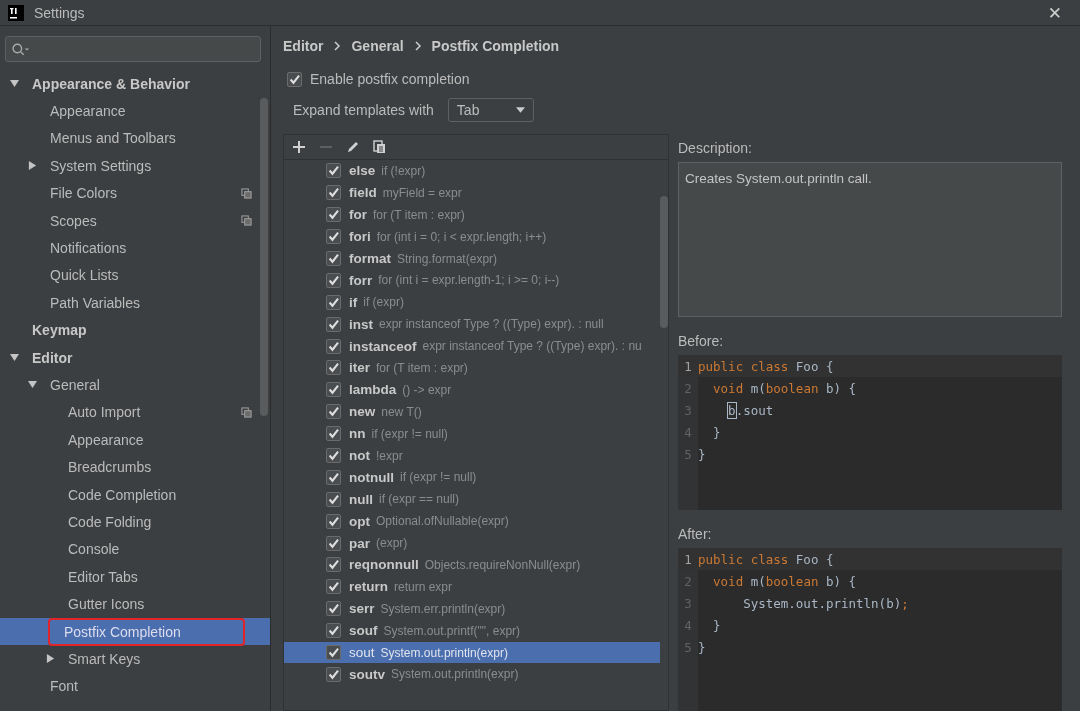 The width and height of the screenshot is (1080, 711). Describe the element at coordinates (472, 630) in the screenshot. I see `template-row: souf System.out.printf("", expr)` at that location.